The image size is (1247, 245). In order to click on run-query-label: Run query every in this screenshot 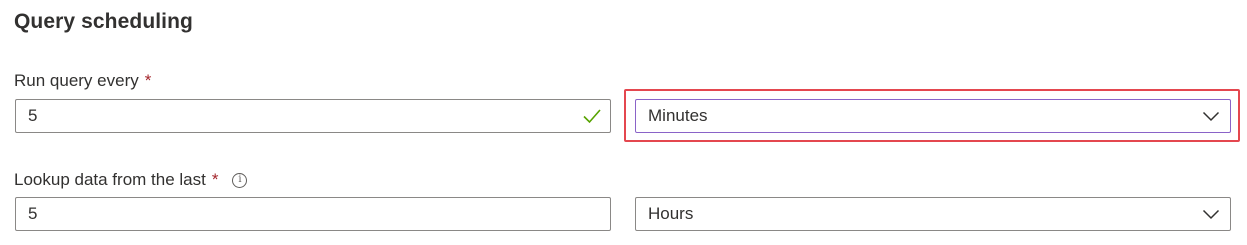, I will do `click(76, 80)`.